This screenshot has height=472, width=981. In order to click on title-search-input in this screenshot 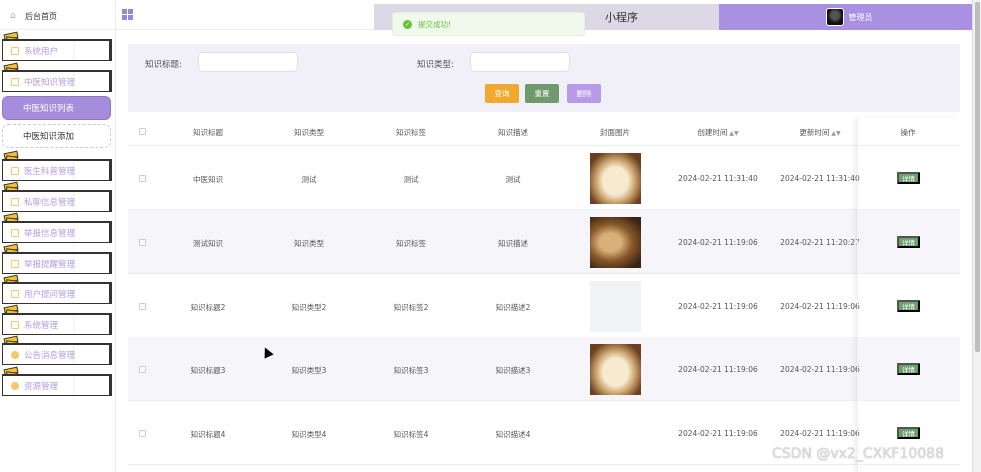, I will do `click(248, 62)`.